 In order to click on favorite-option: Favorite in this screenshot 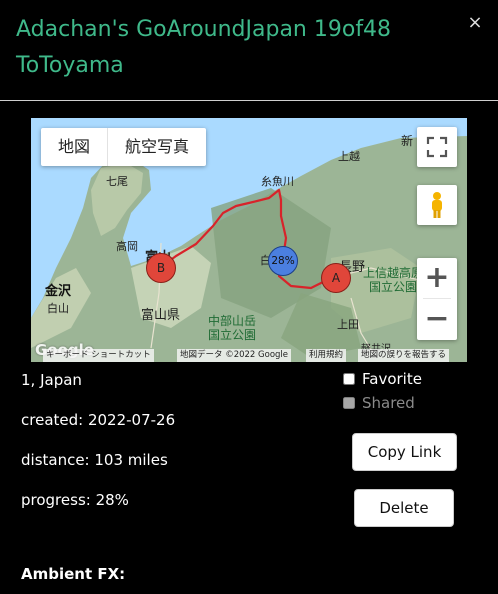, I will do `click(403, 379)`.